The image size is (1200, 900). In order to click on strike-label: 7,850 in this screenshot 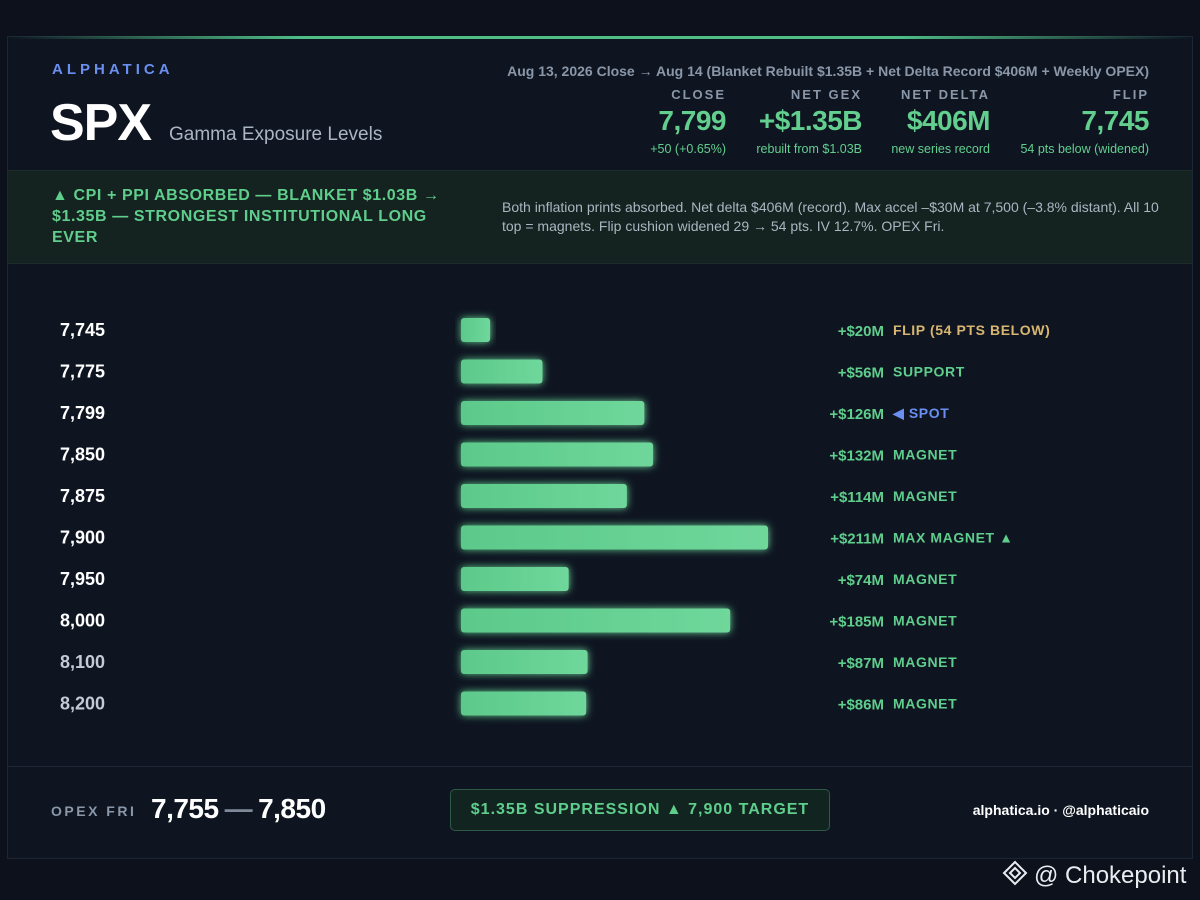, I will do `click(82, 455)`.